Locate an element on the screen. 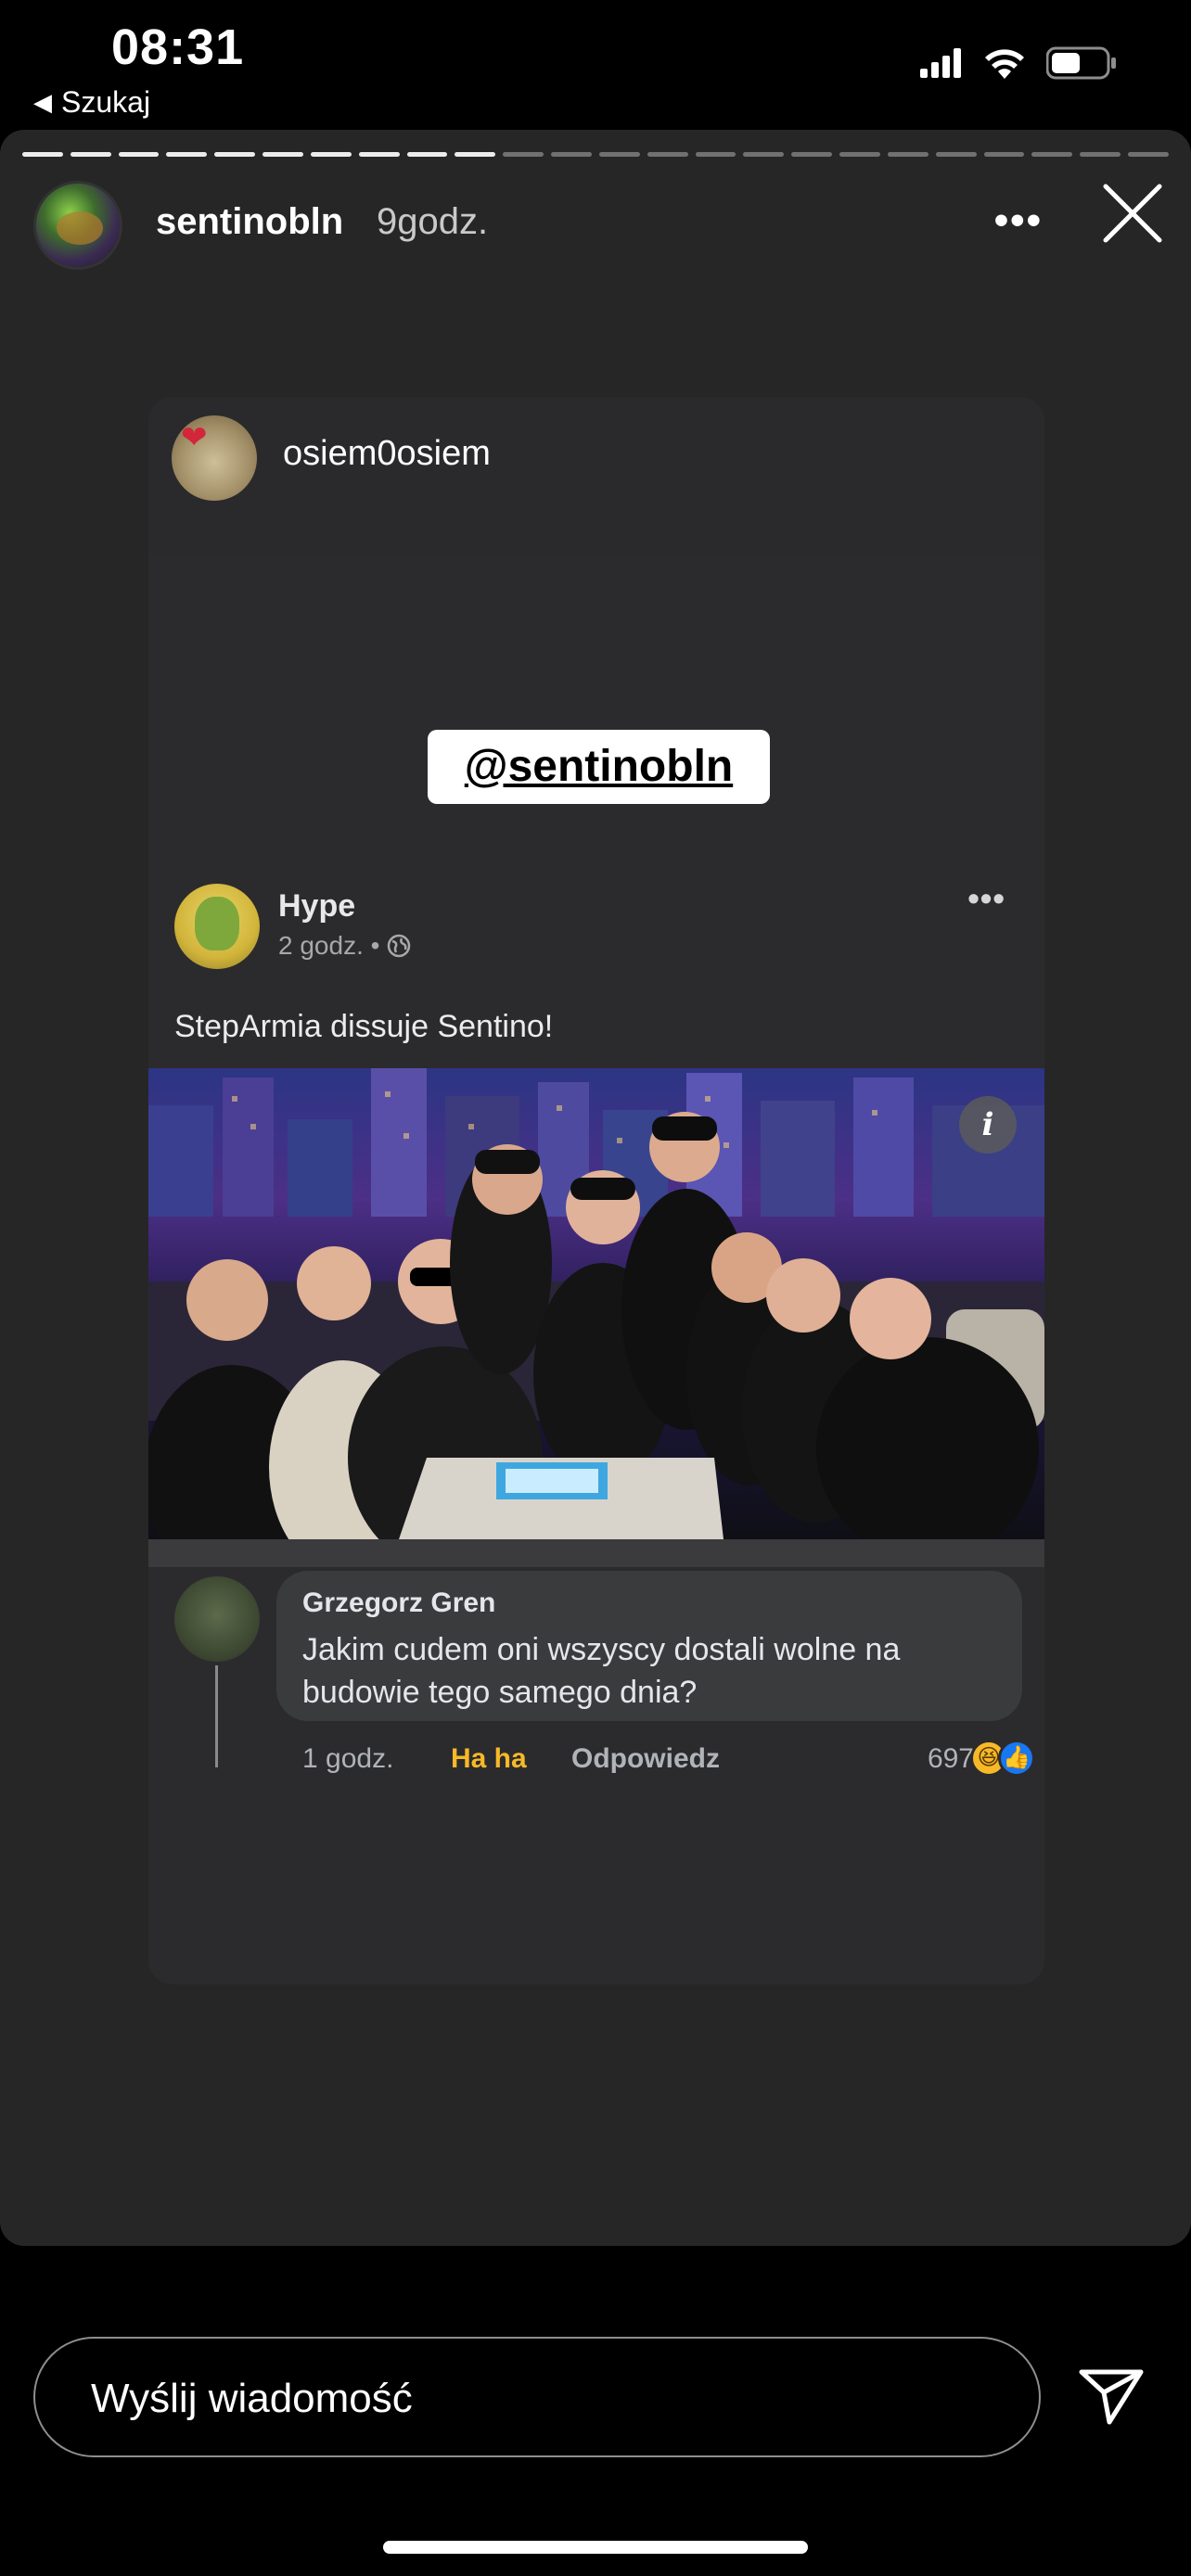 This screenshot has width=1191, height=2576. shared-post-author-avatar is located at coordinates (215, 458).